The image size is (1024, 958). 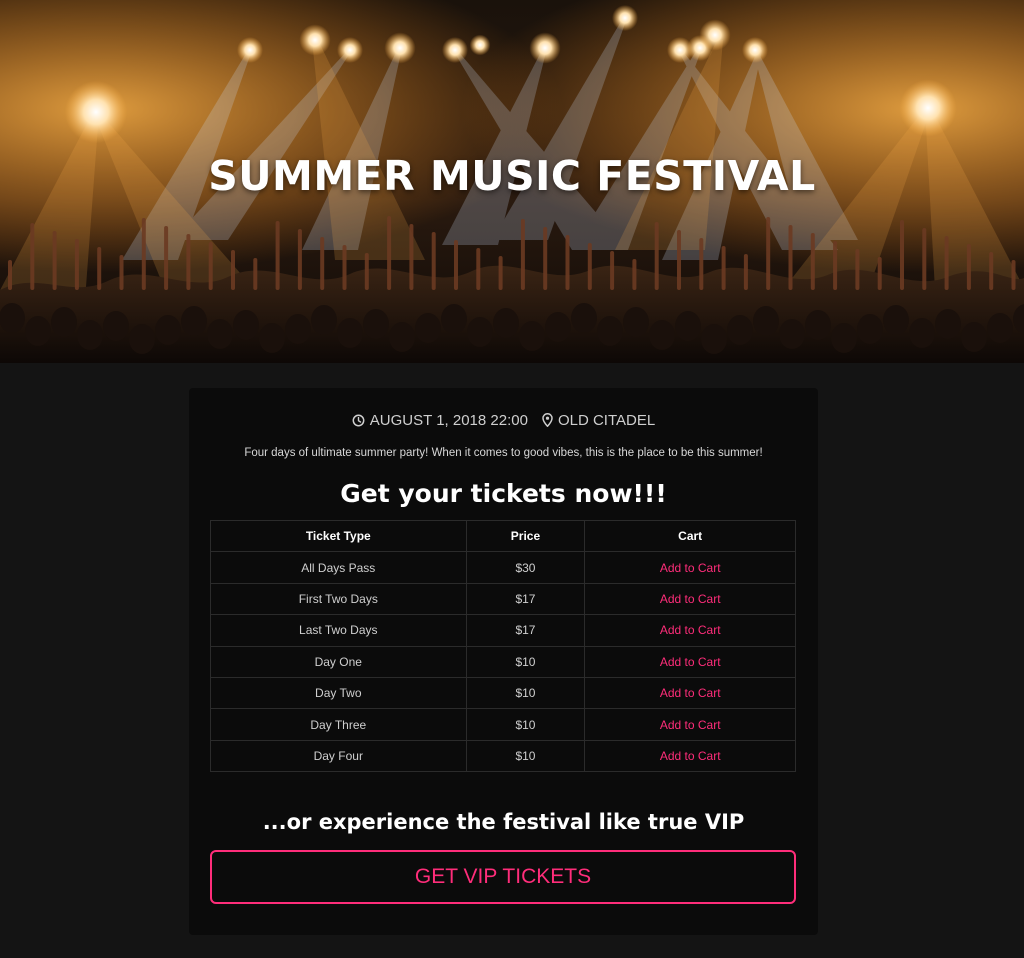 I want to click on table-row: Day Three $10 Add to Cart, so click(x=503, y=724).